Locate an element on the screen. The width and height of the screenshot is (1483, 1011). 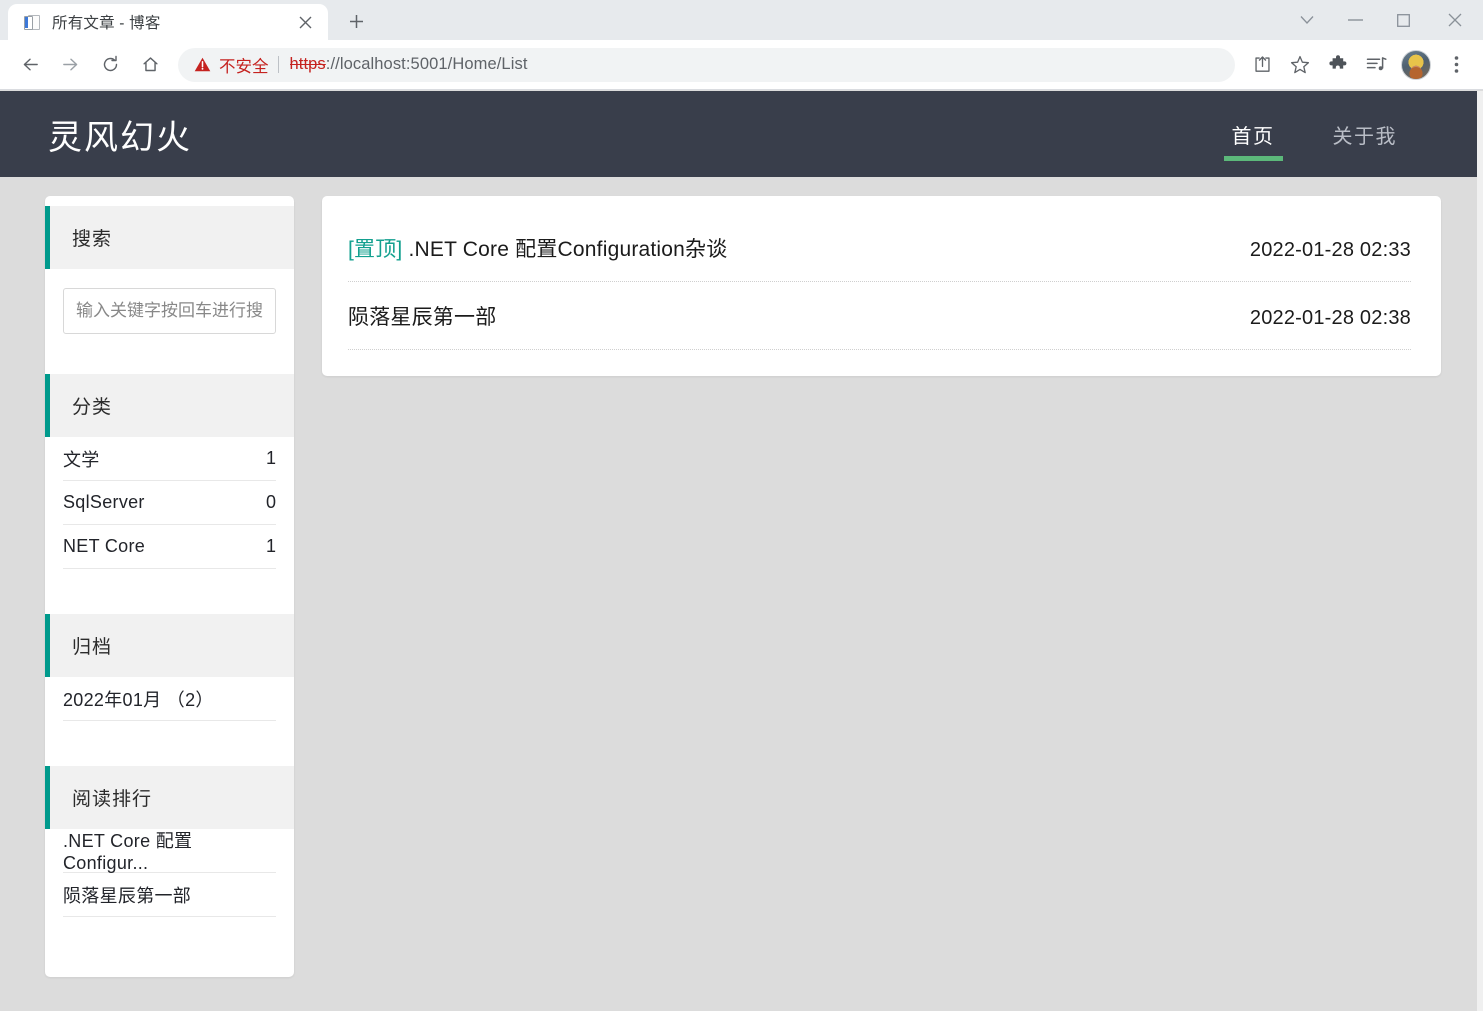
category-item-net-core: NET Core 1 is located at coordinates (169, 547).